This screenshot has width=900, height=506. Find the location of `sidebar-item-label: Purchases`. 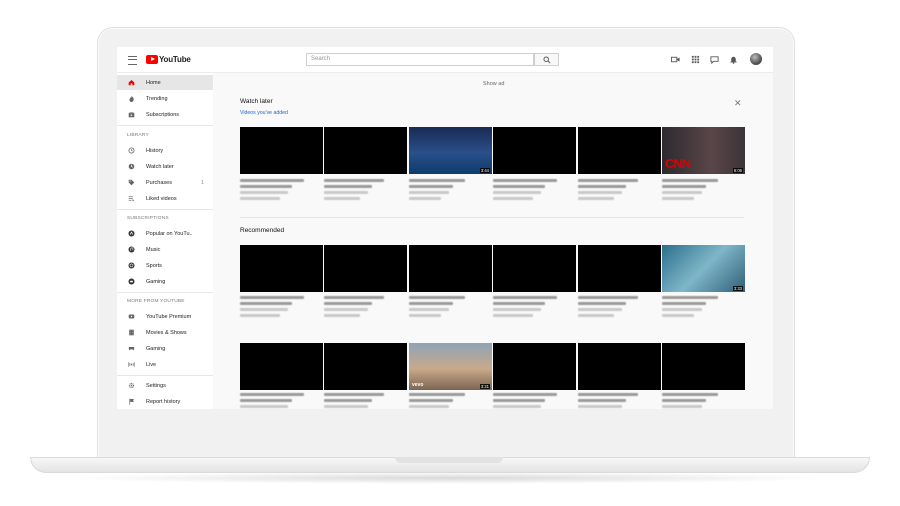

sidebar-item-label: Purchases is located at coordinates (159, 182).